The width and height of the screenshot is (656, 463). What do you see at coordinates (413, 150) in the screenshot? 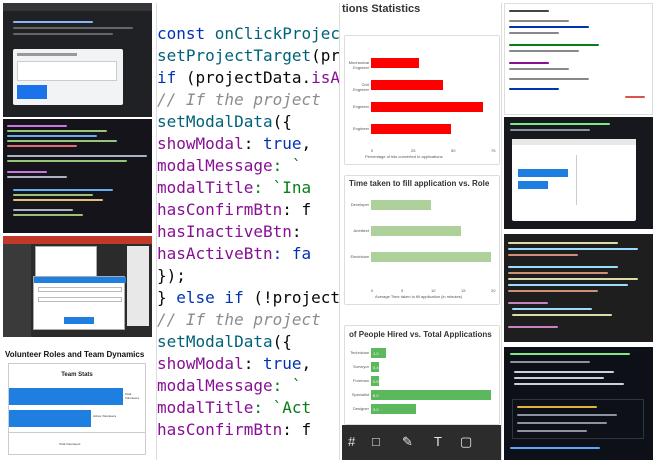
I see `chart1-tick: 25` at bounding box center [413, 150].